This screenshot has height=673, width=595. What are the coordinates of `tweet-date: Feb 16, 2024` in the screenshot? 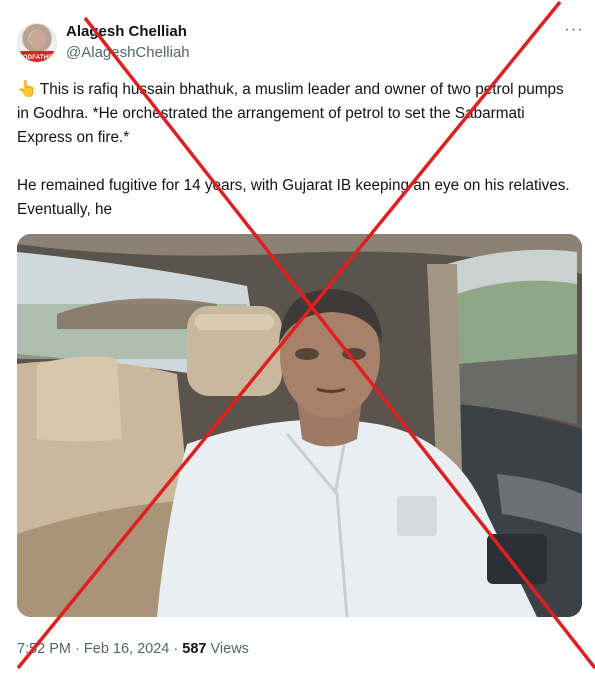 It's located at (126, 649).